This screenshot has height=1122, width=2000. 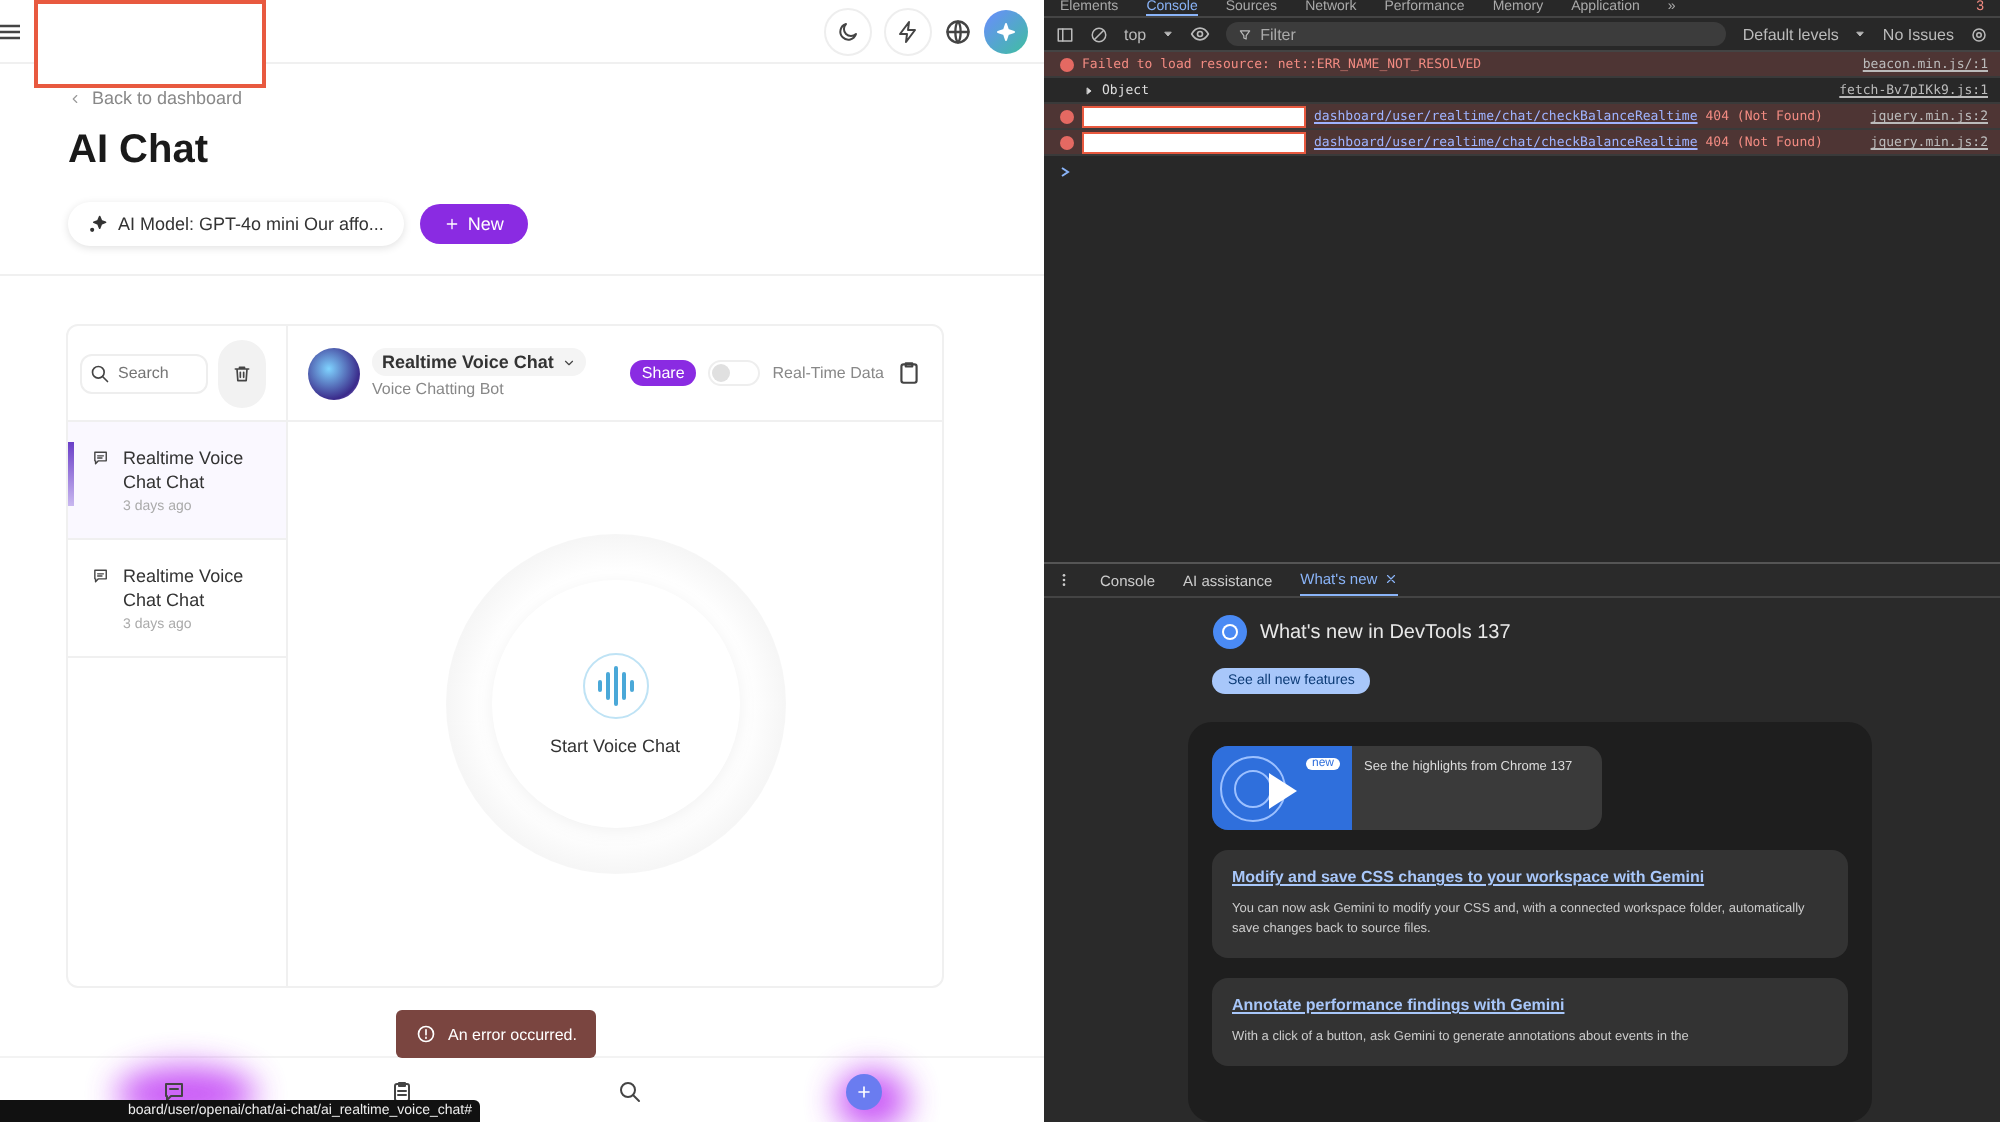 What do you see at coordinates (439, 389) in the screenshot?
I see `bot-subtitle: Voice Chatting Bot` at bounding box center [439, 389].